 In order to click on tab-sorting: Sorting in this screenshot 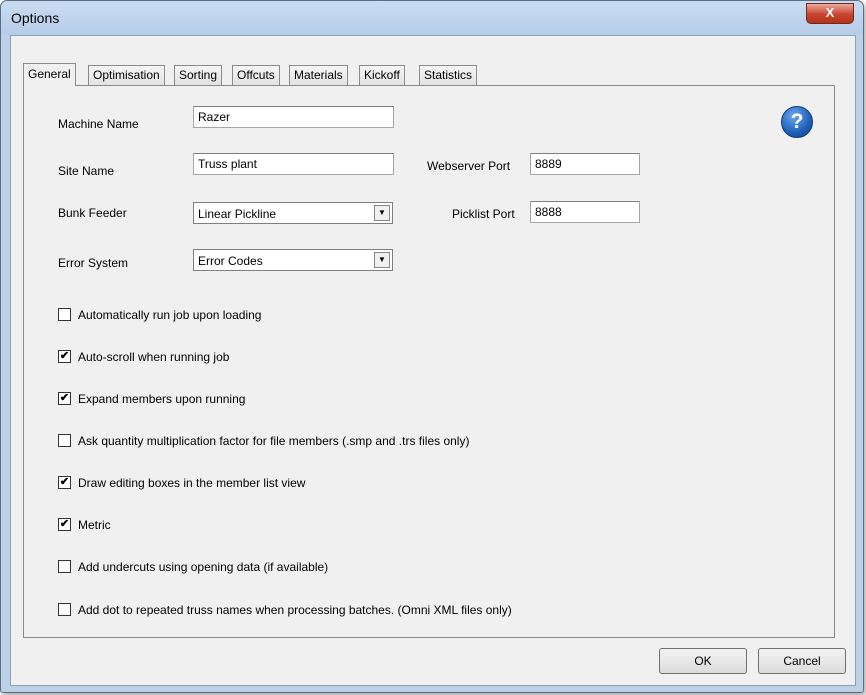, I will do `click(198, 75)`.